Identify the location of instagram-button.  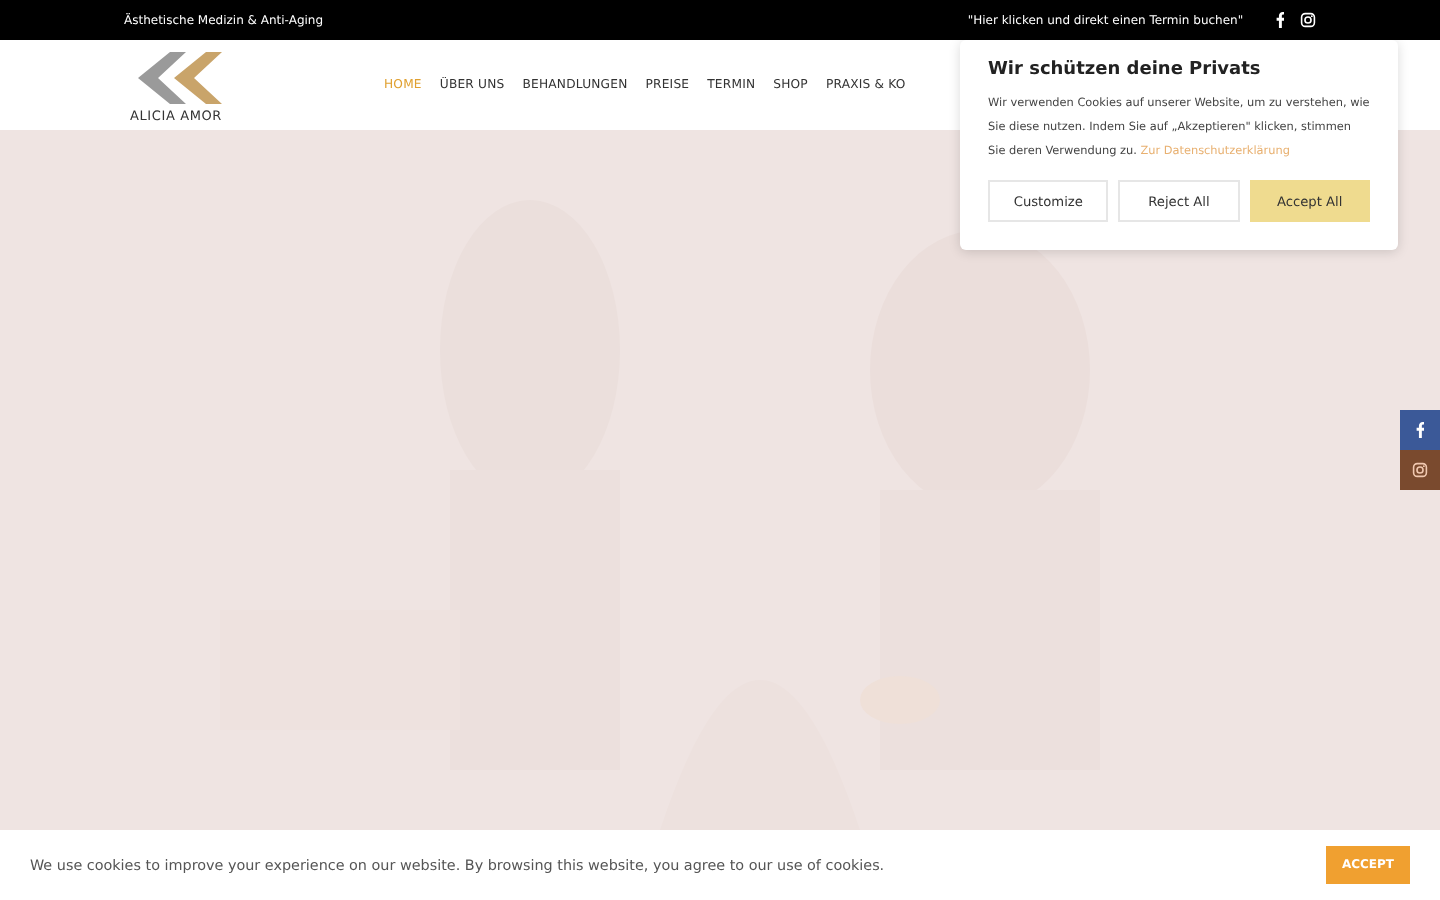
(1420, 470).